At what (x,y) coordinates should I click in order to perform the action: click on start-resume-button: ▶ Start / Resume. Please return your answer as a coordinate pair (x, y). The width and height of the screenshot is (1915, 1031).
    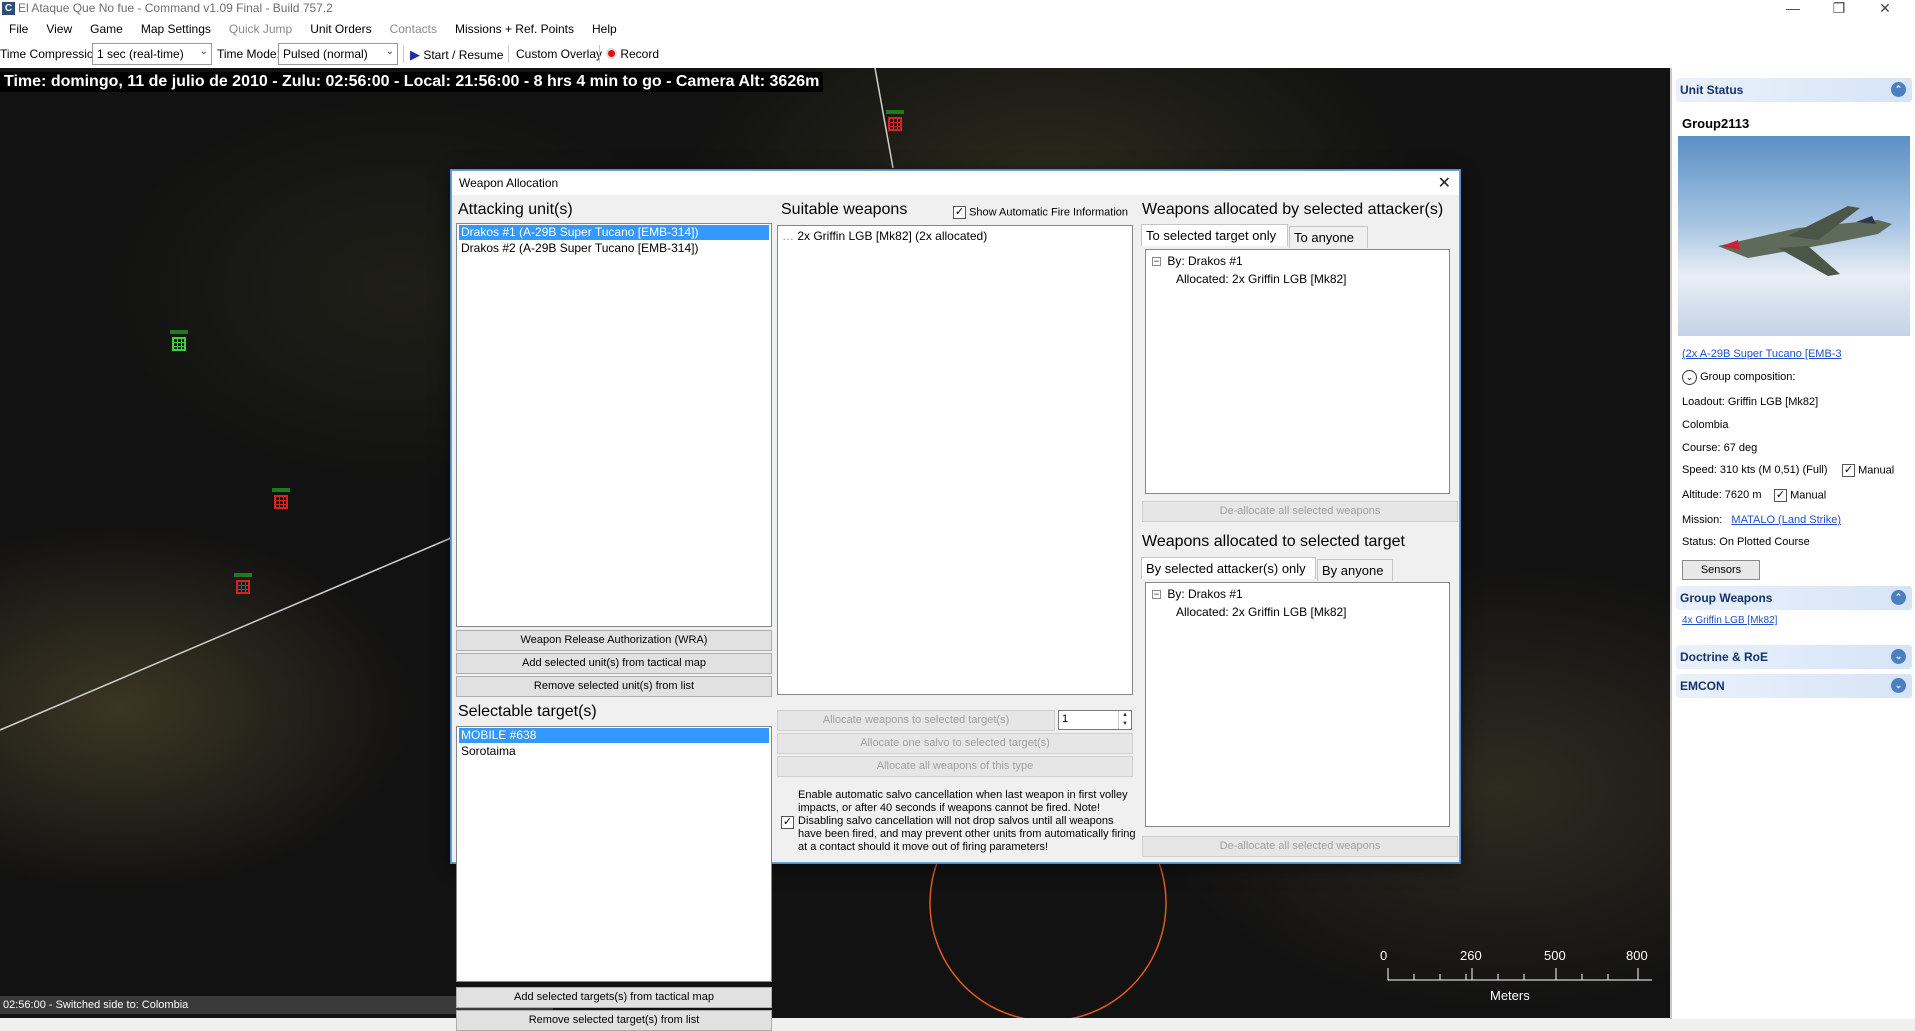
    Looking at the image, I should click on (456, 54).